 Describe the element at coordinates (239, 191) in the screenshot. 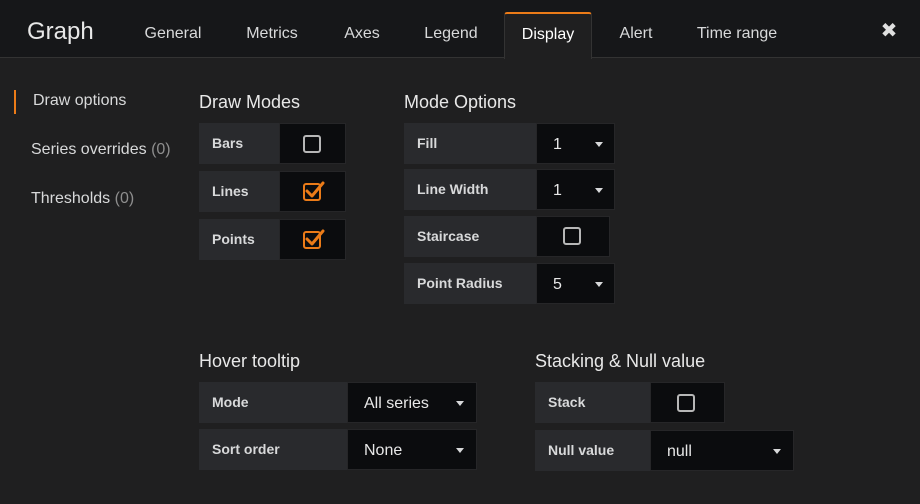

I see `lines-label: Lines` at that location.